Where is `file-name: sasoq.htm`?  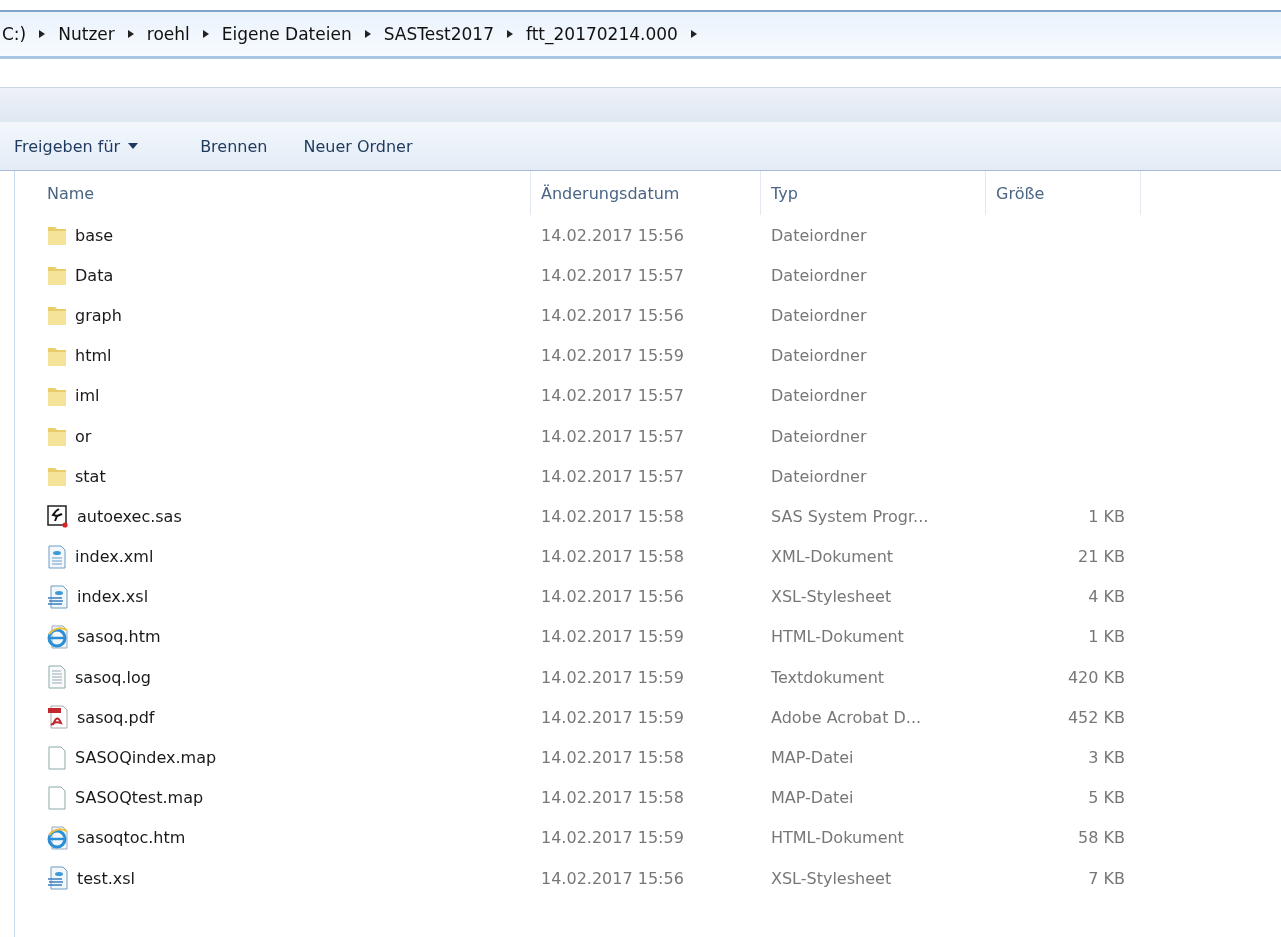
file-name: sasoq.htm is located at coordinates (119, 637).